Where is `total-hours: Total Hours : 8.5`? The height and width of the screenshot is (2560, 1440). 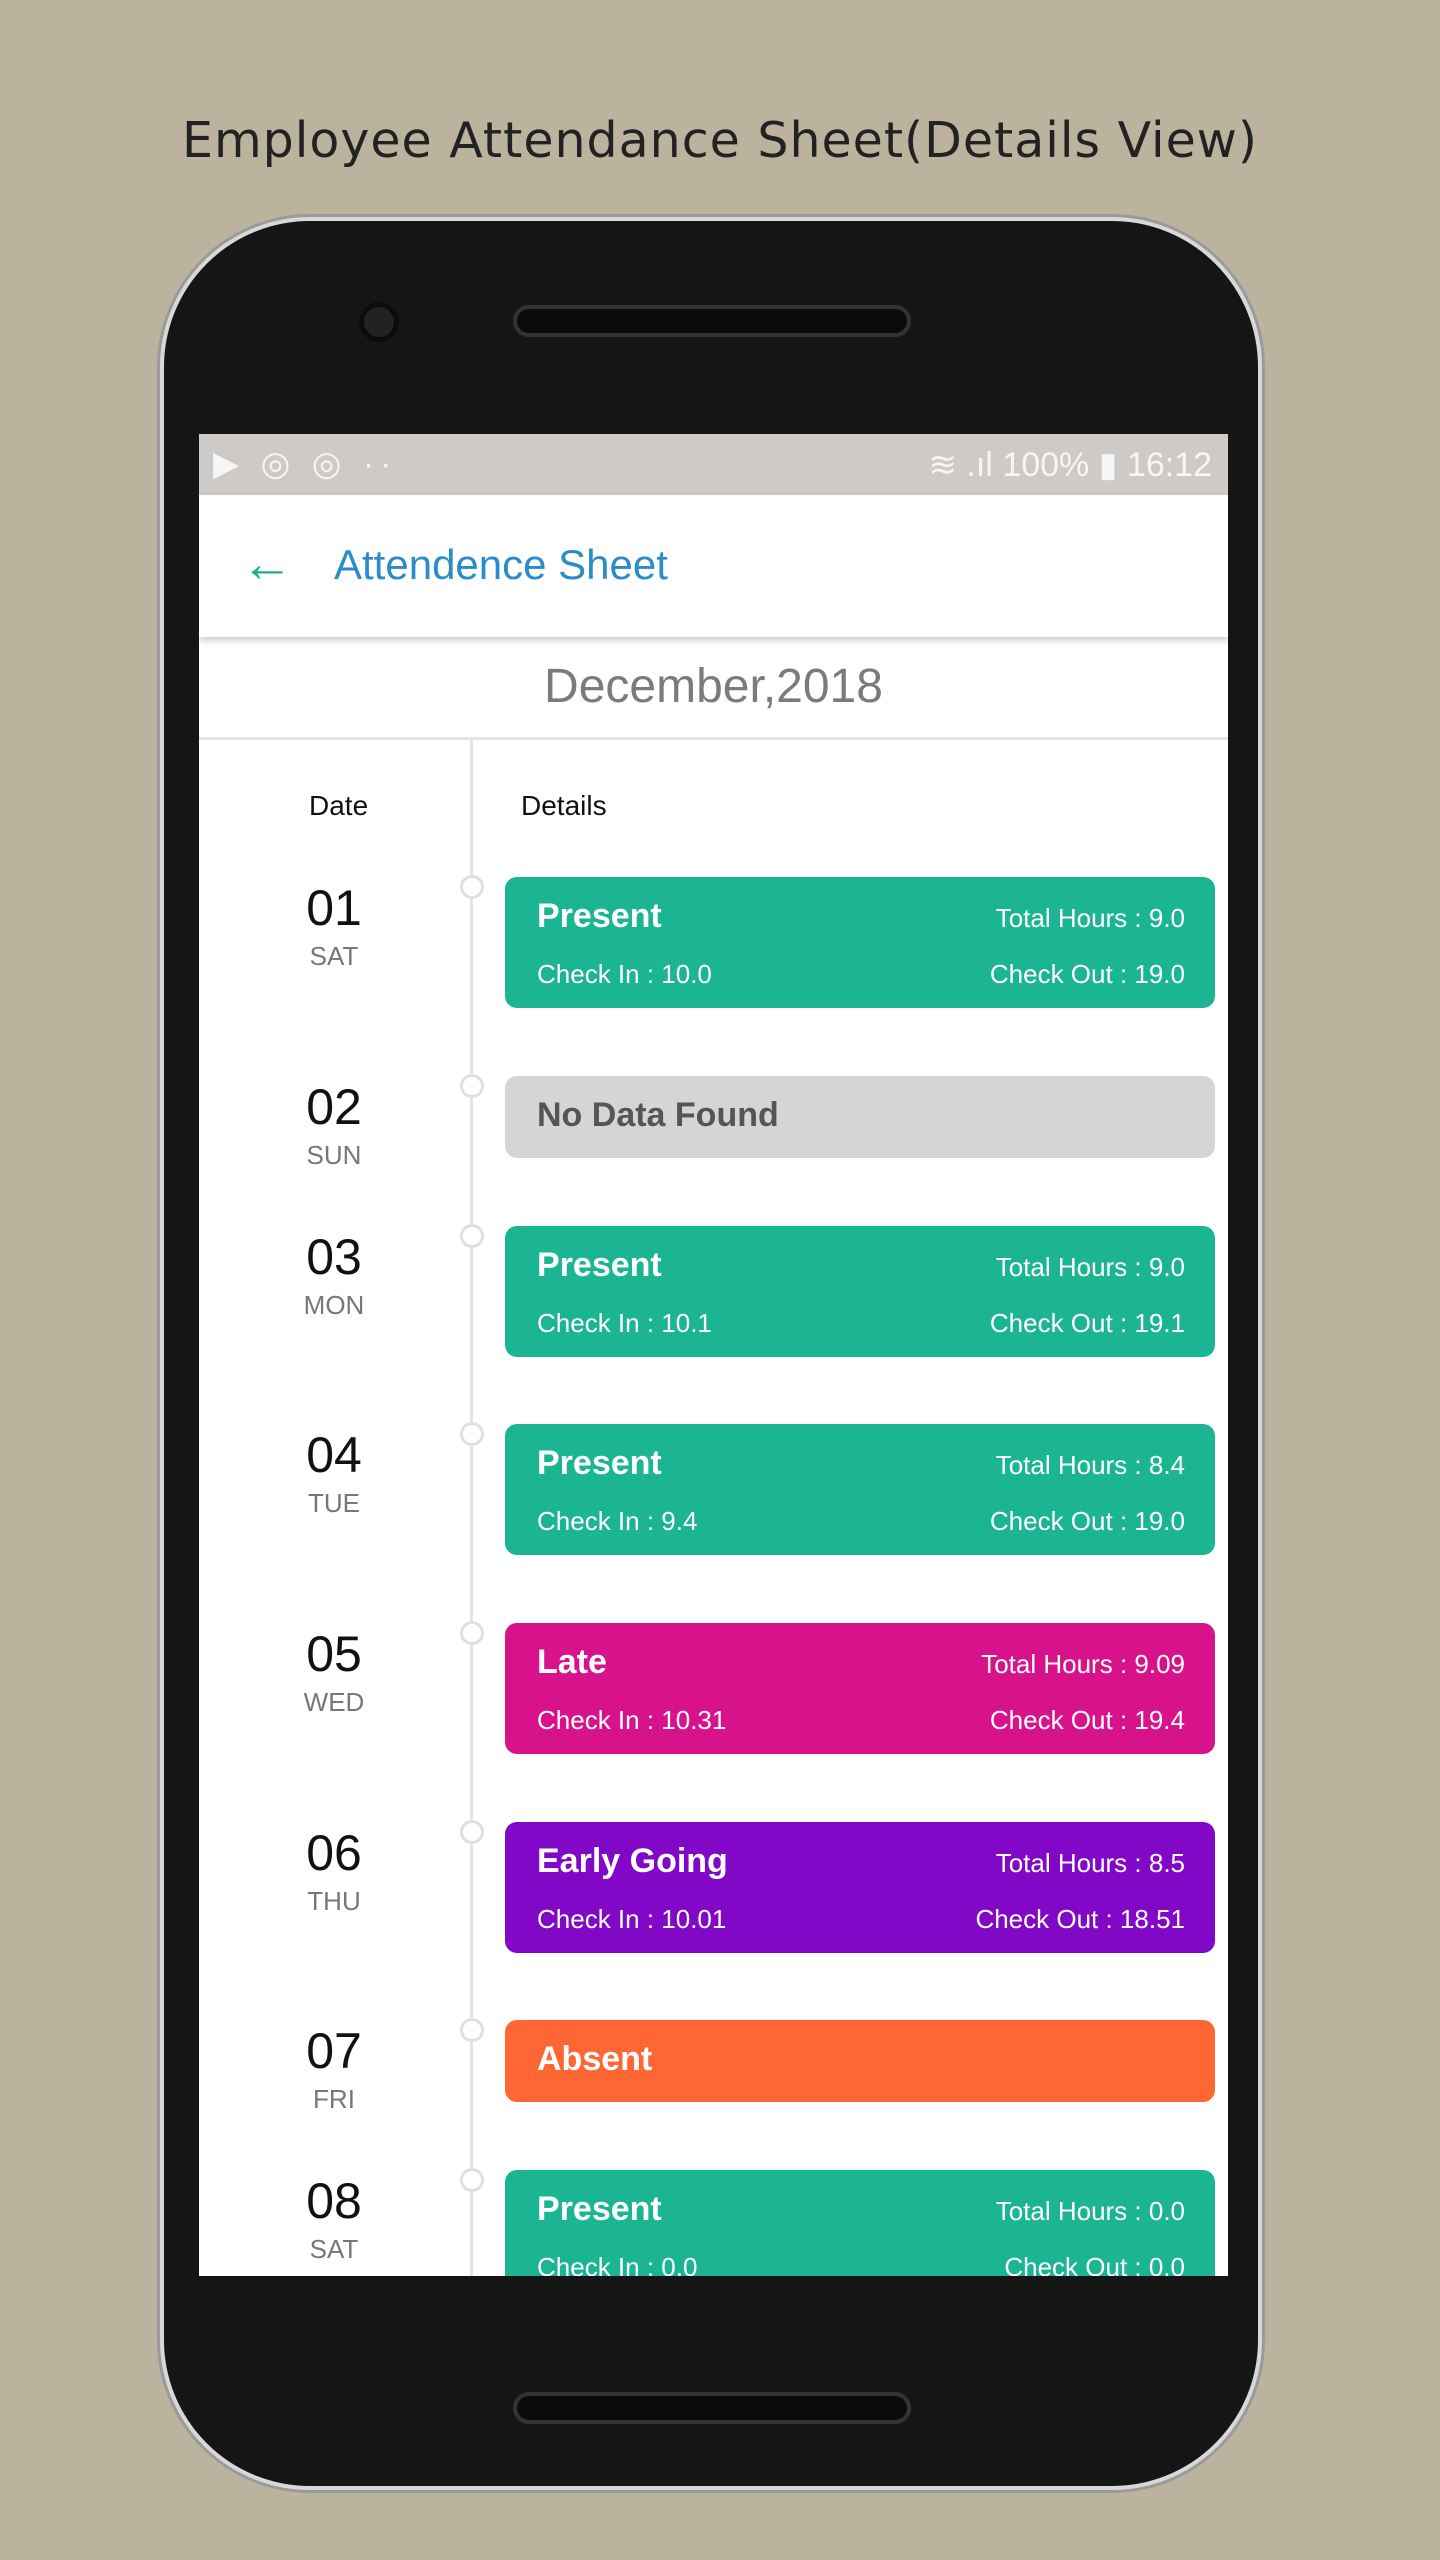 total-hours: Total Hours : 8.5 is located at coordinates (1090, 1863).